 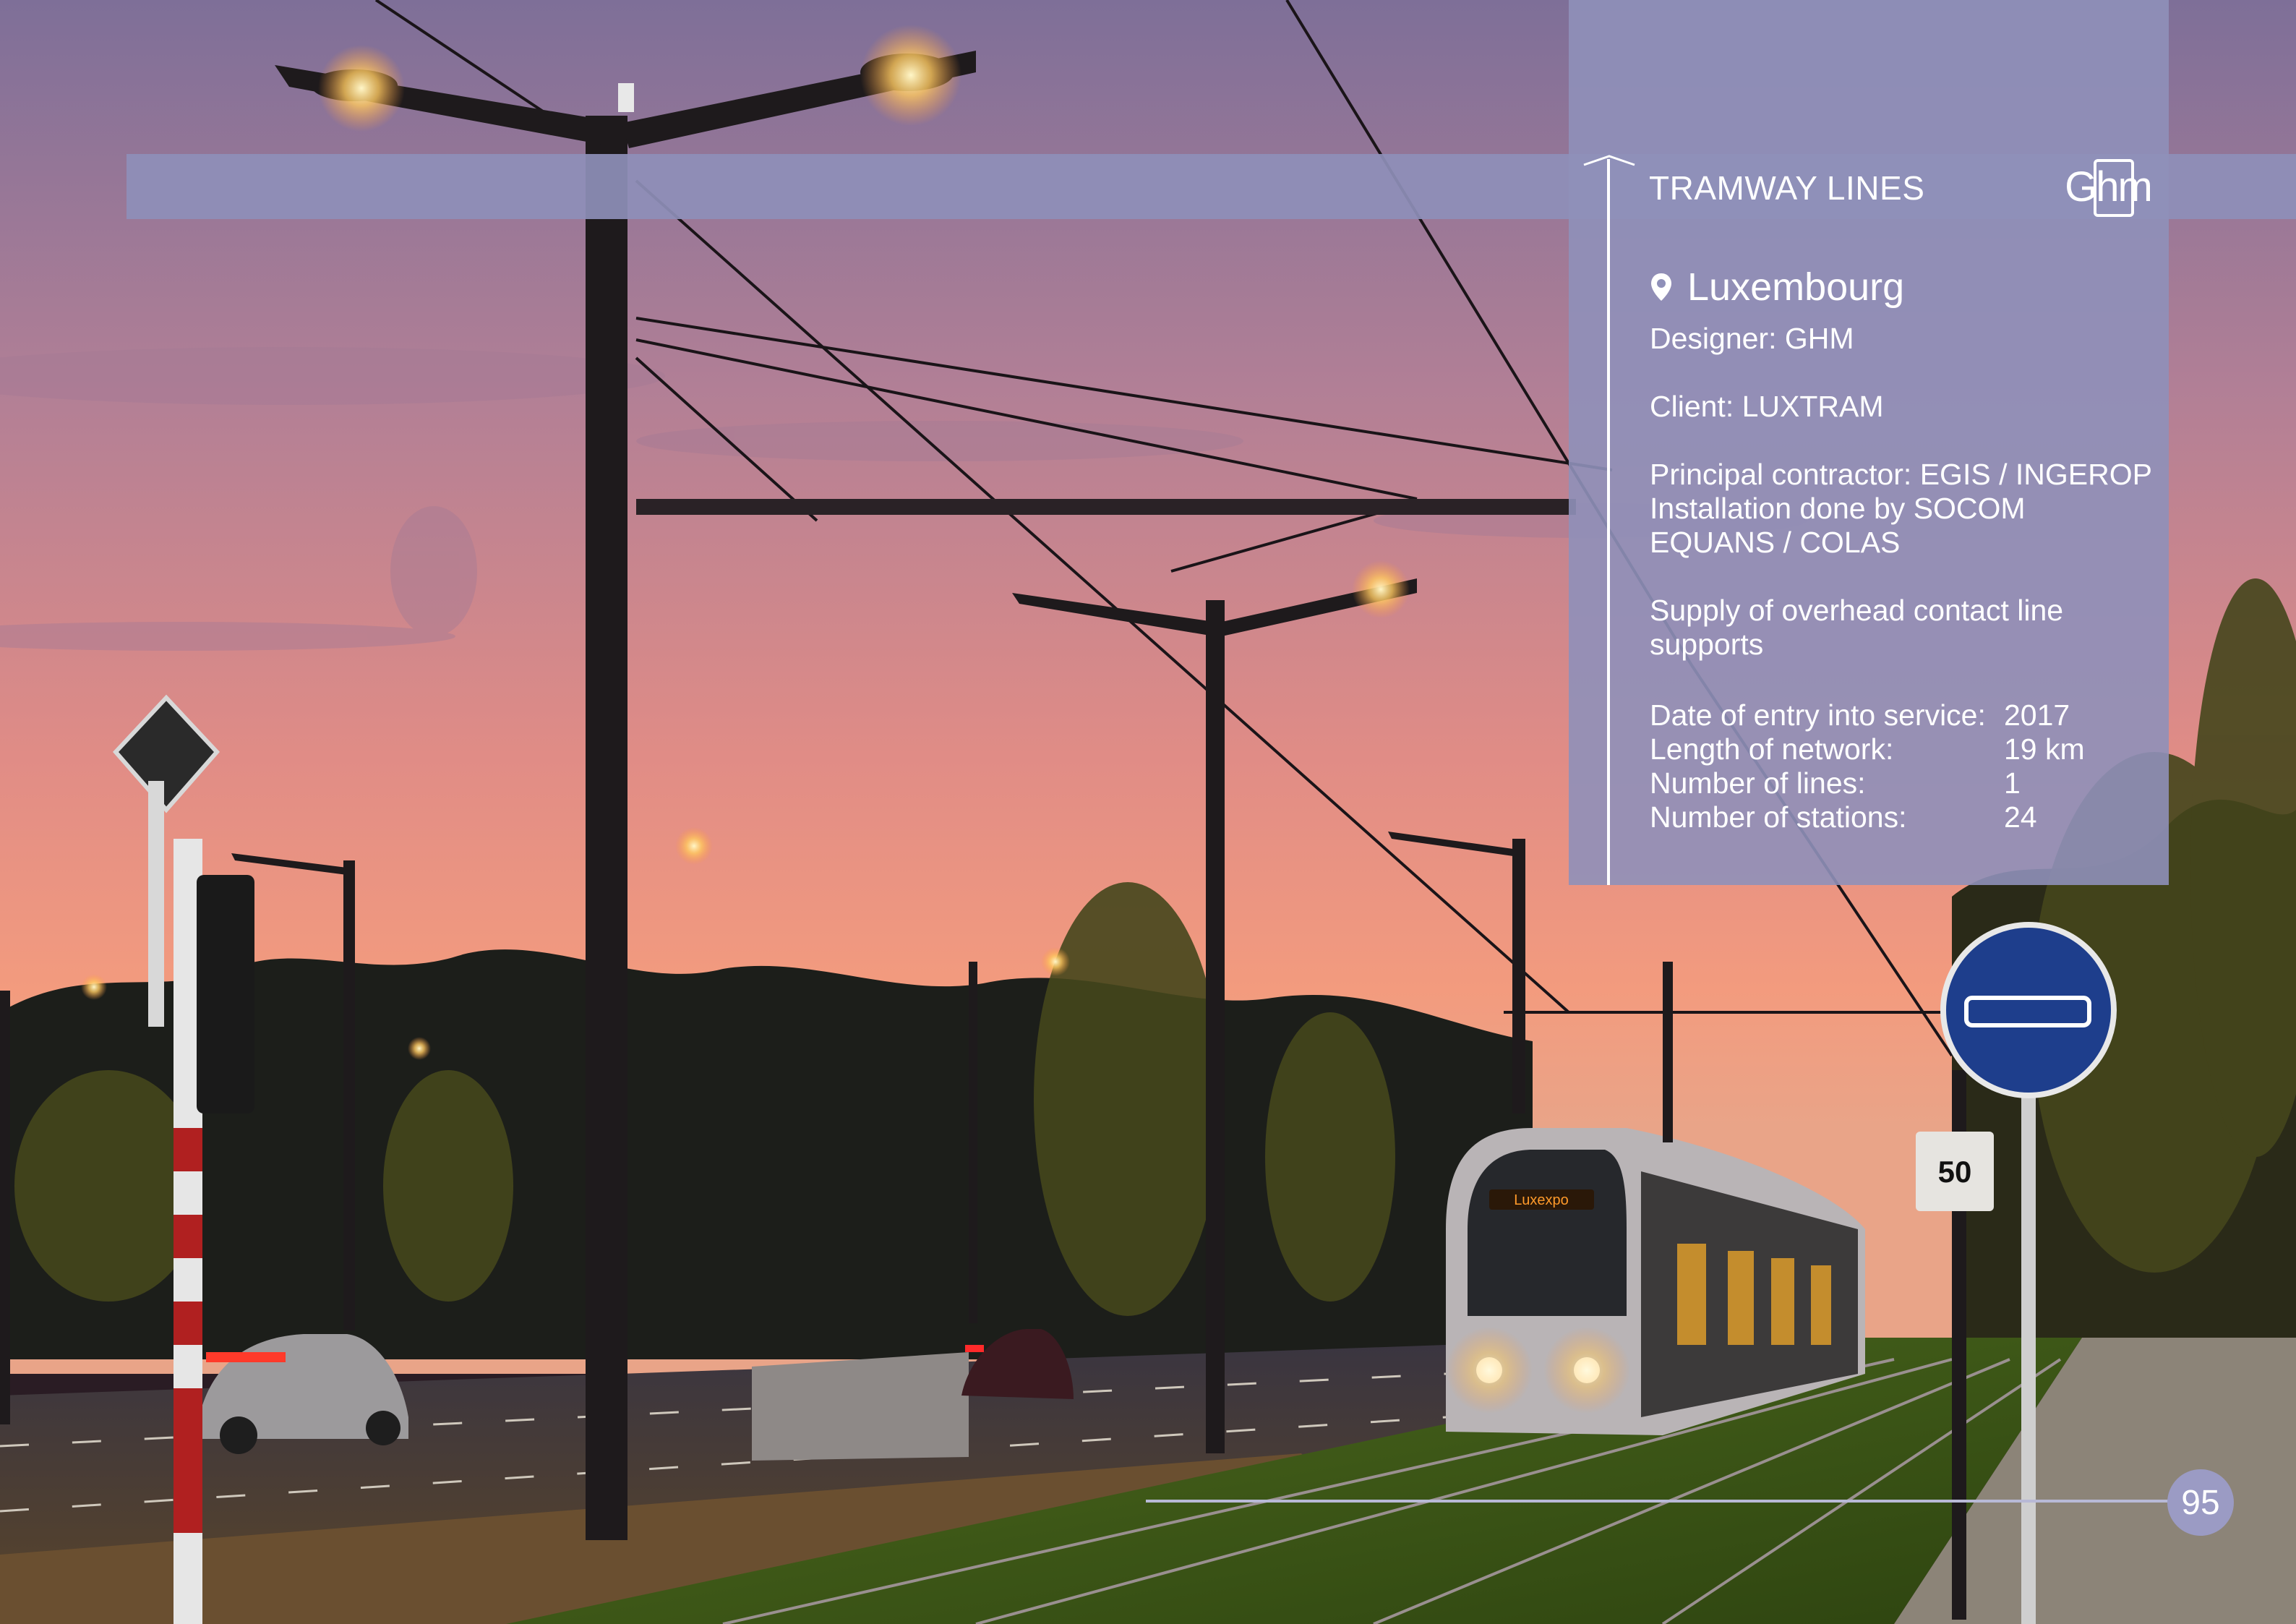 What do you see at coordinates (2200, 1502) in the screenshot?
I see `page-number: 95` at bounding box center [2200, 1502].